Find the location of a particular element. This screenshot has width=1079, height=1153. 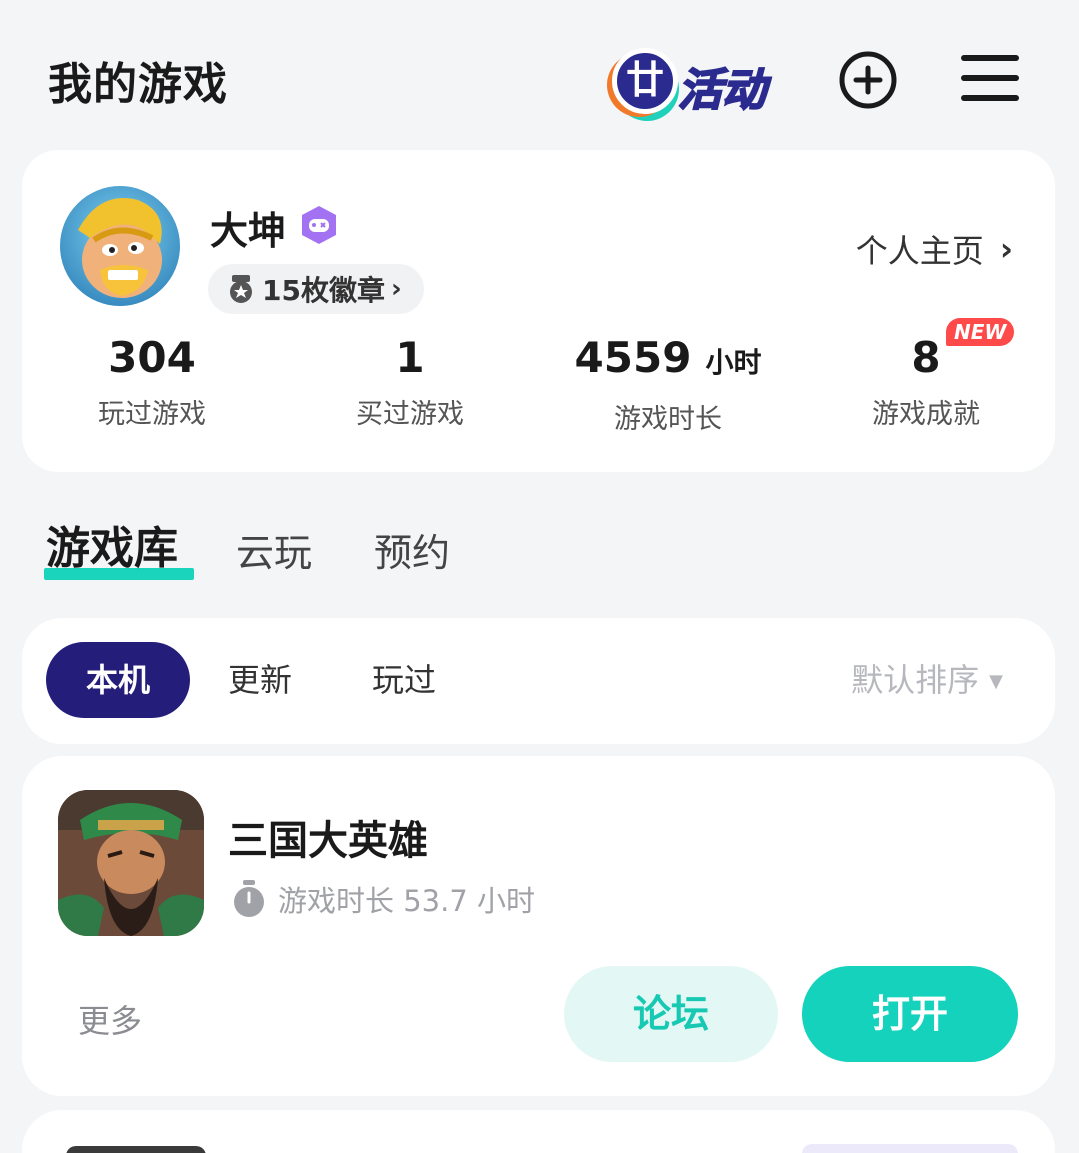

caret-down-icon: ▼ is located at coordinates (996, 681).